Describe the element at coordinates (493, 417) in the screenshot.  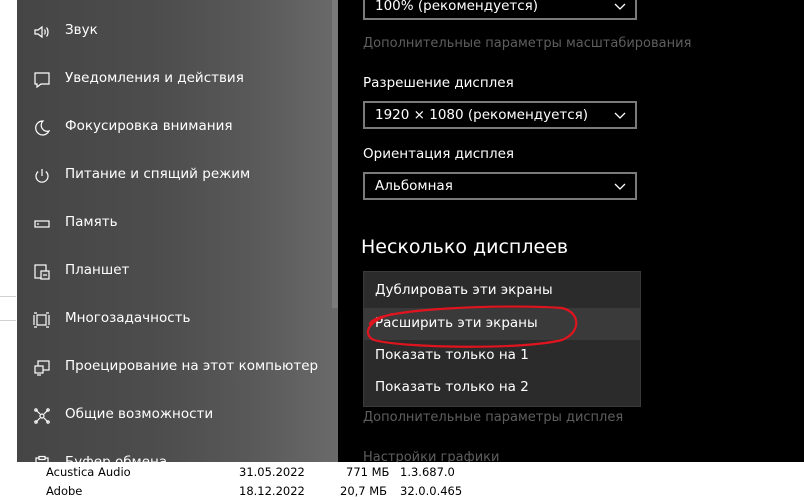
I see `advanced-display-link: Дополнительные параметры дисплея` at that location.